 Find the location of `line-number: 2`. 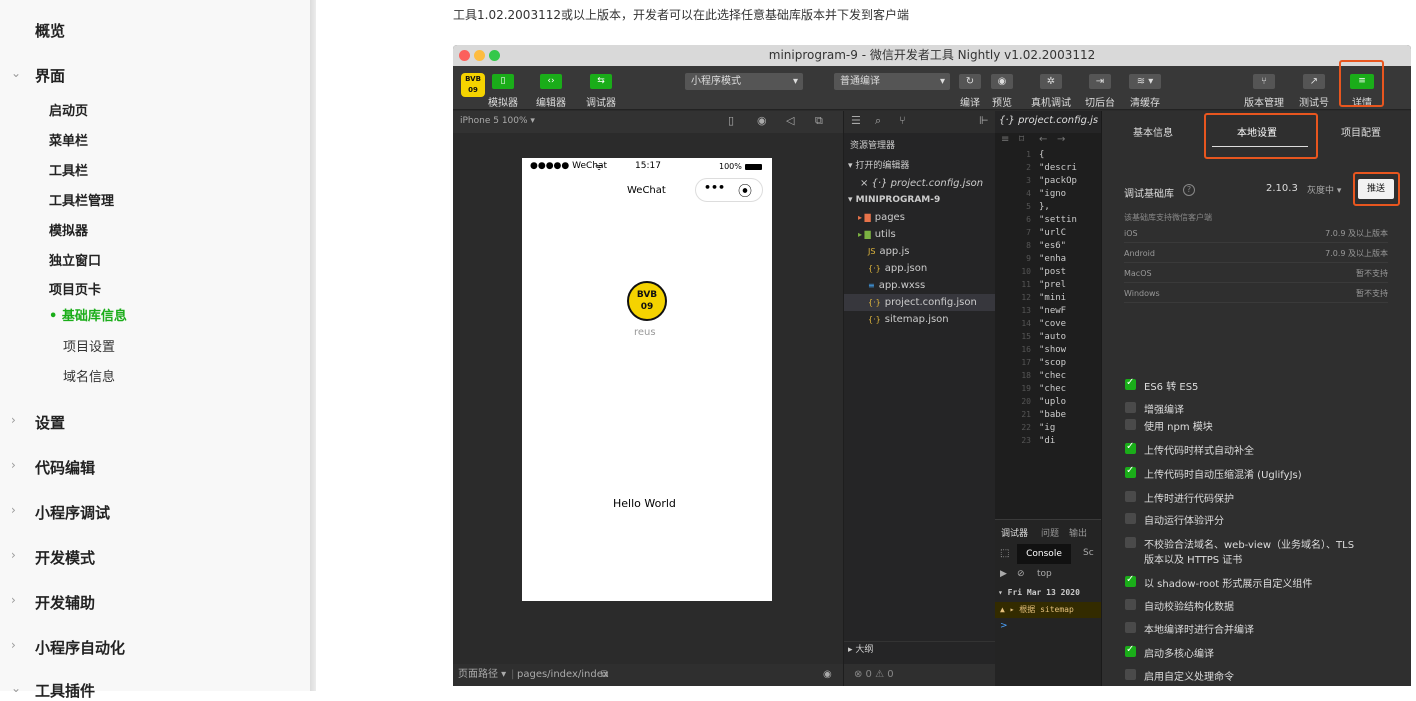

line-number: 2 is located at coordinates (1028, 167).